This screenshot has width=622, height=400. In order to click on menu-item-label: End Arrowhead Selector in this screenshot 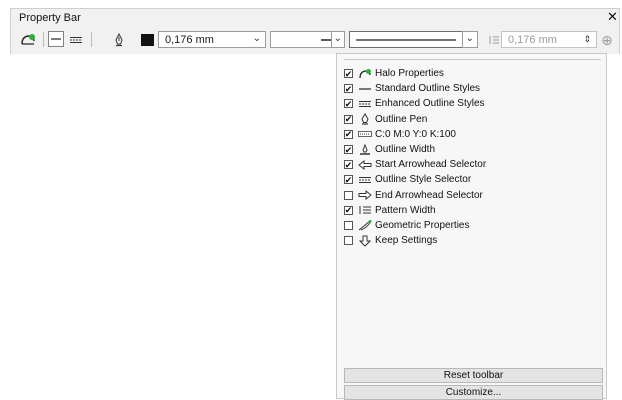, I will do `click(429, 195)`.